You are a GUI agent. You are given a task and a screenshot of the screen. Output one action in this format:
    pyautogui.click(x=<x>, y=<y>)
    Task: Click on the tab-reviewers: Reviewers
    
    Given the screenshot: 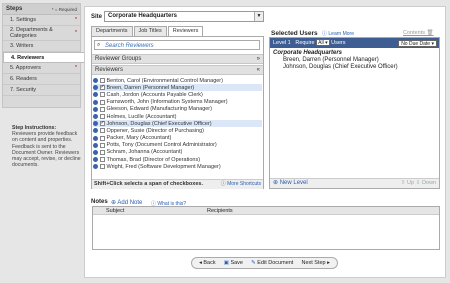 What is the action you would take?
    pyautogui.click(x=185, y=31)
    